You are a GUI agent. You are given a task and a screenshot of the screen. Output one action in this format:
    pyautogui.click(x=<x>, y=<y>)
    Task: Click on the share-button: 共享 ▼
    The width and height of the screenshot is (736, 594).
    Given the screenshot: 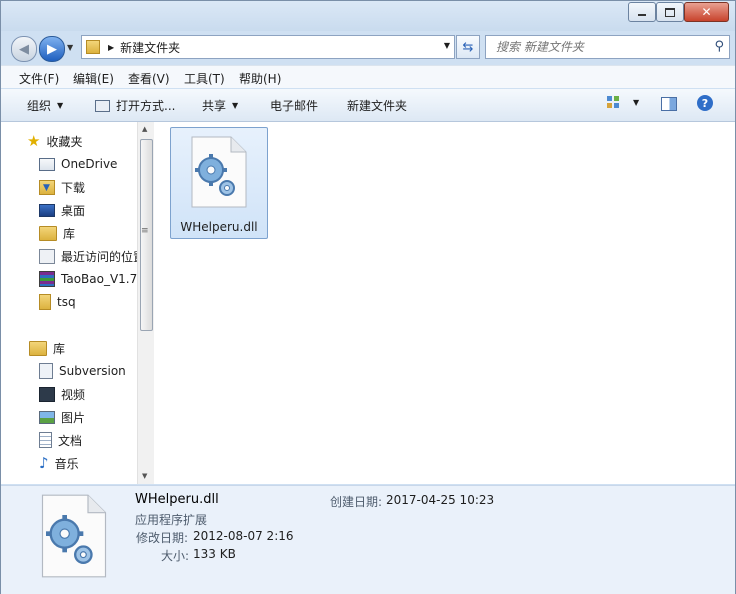 What is the action you would take?
    pyautogui.click(x=220, y=105)
    